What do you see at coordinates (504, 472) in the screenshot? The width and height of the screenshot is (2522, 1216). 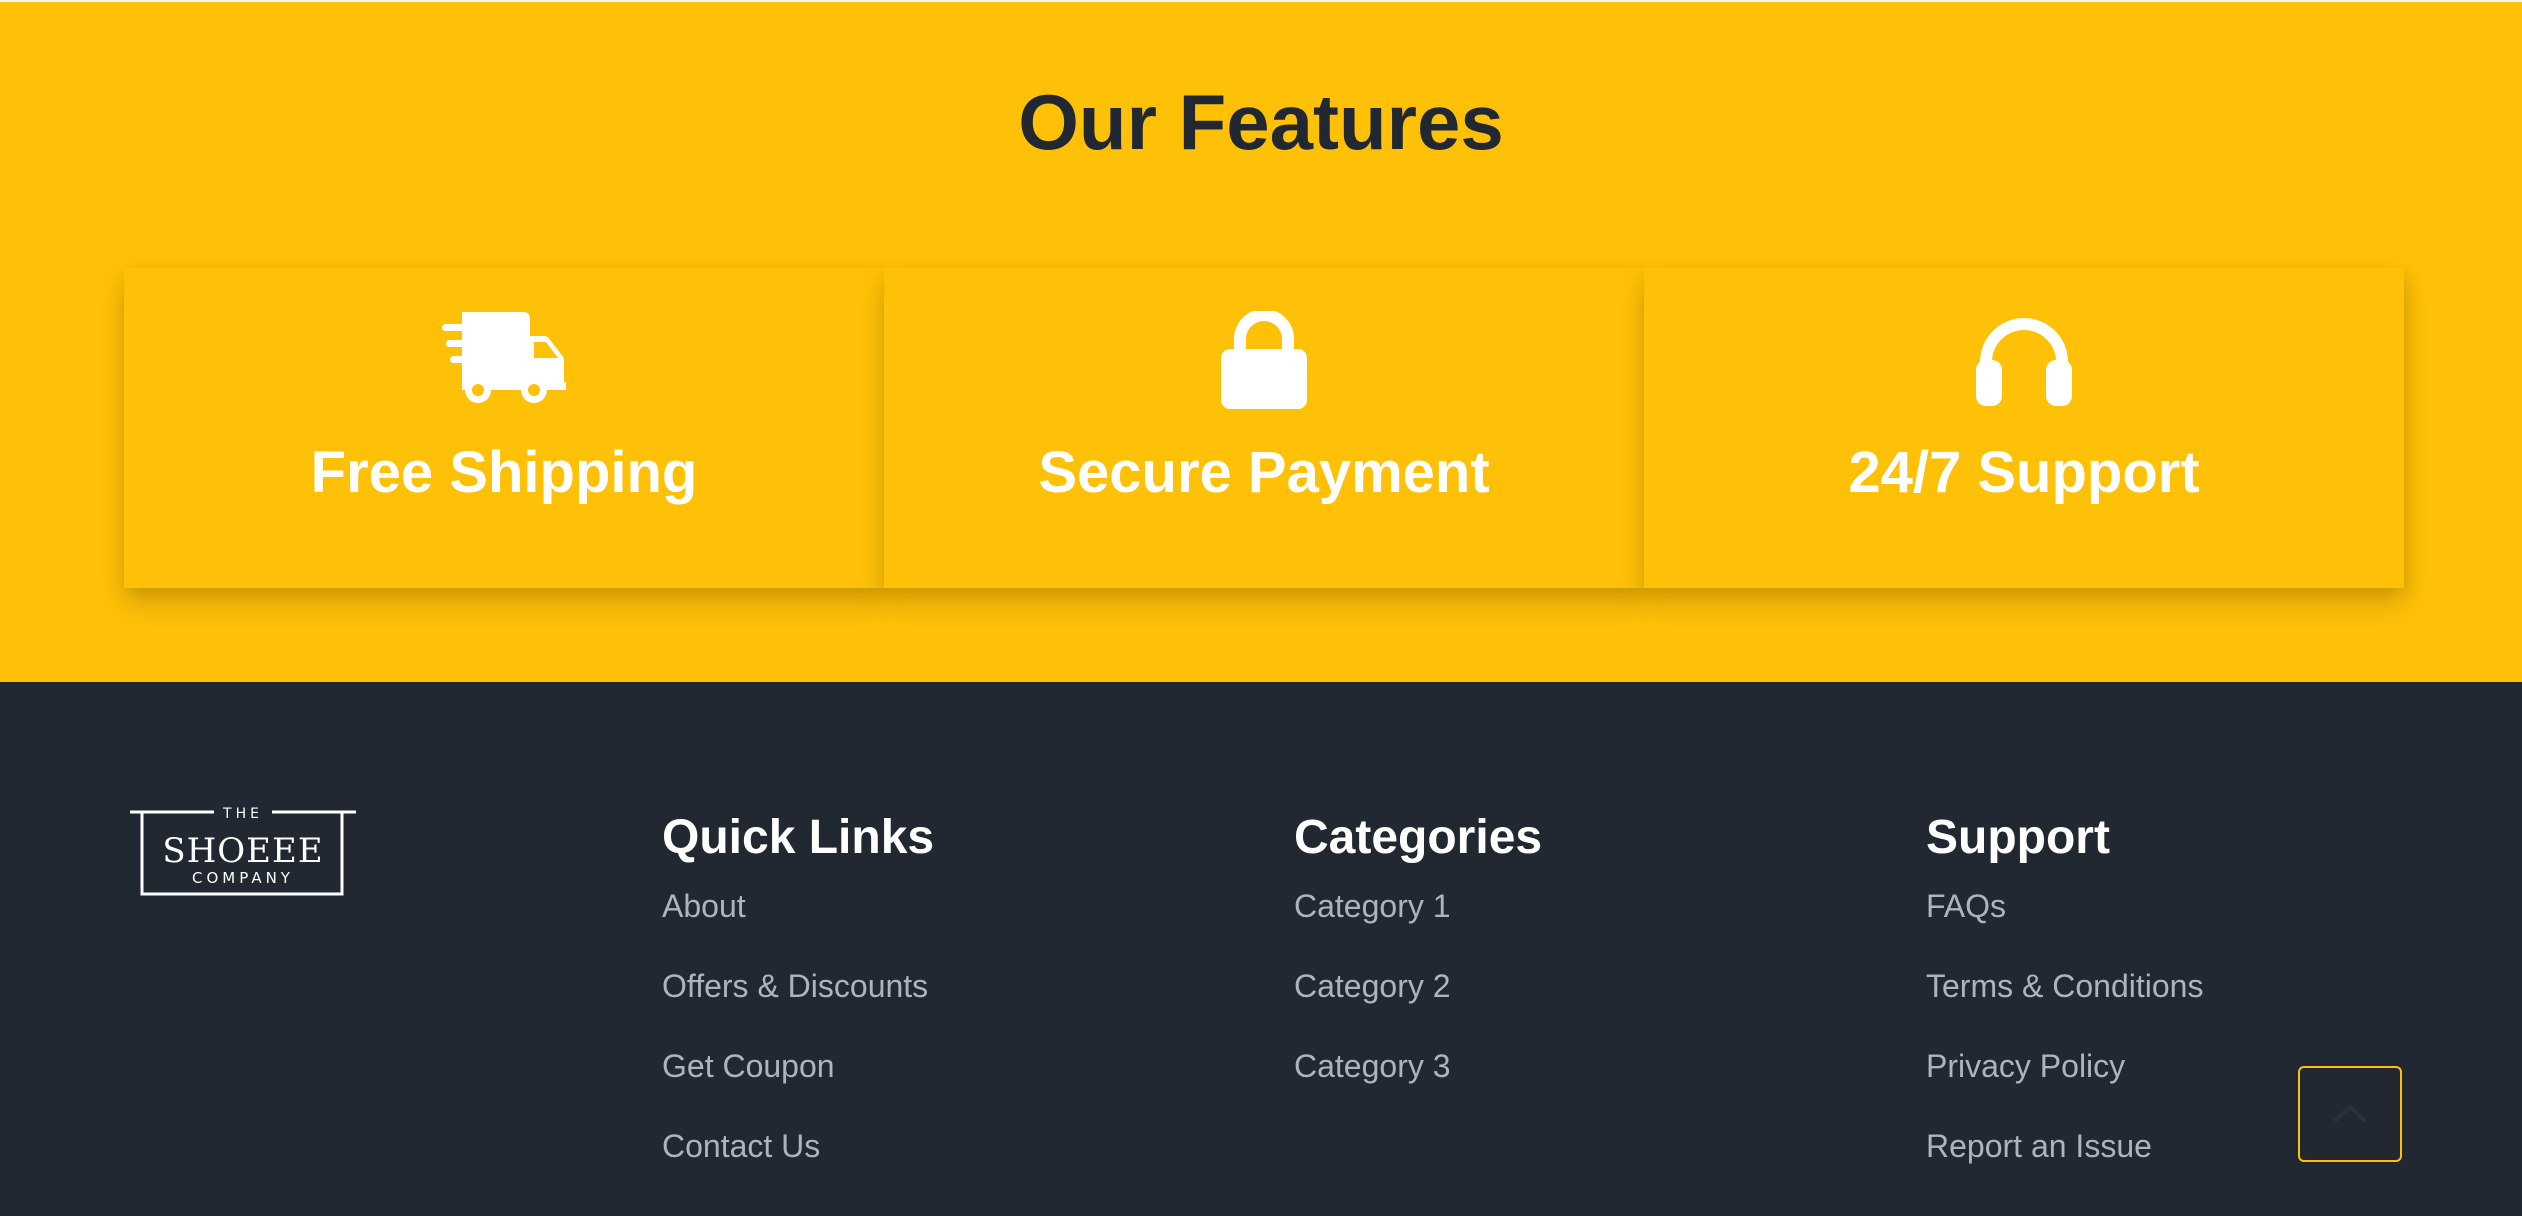 I see `feature-label-shipping: Free Shipping` at bounding box center [504, 472].